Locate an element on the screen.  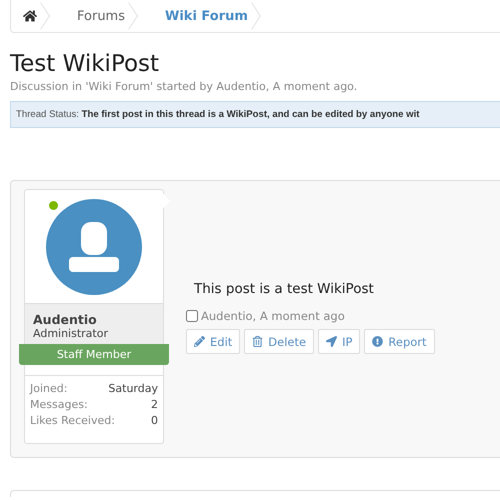
stat-label: Messages: is located at coordinates (59, 404).